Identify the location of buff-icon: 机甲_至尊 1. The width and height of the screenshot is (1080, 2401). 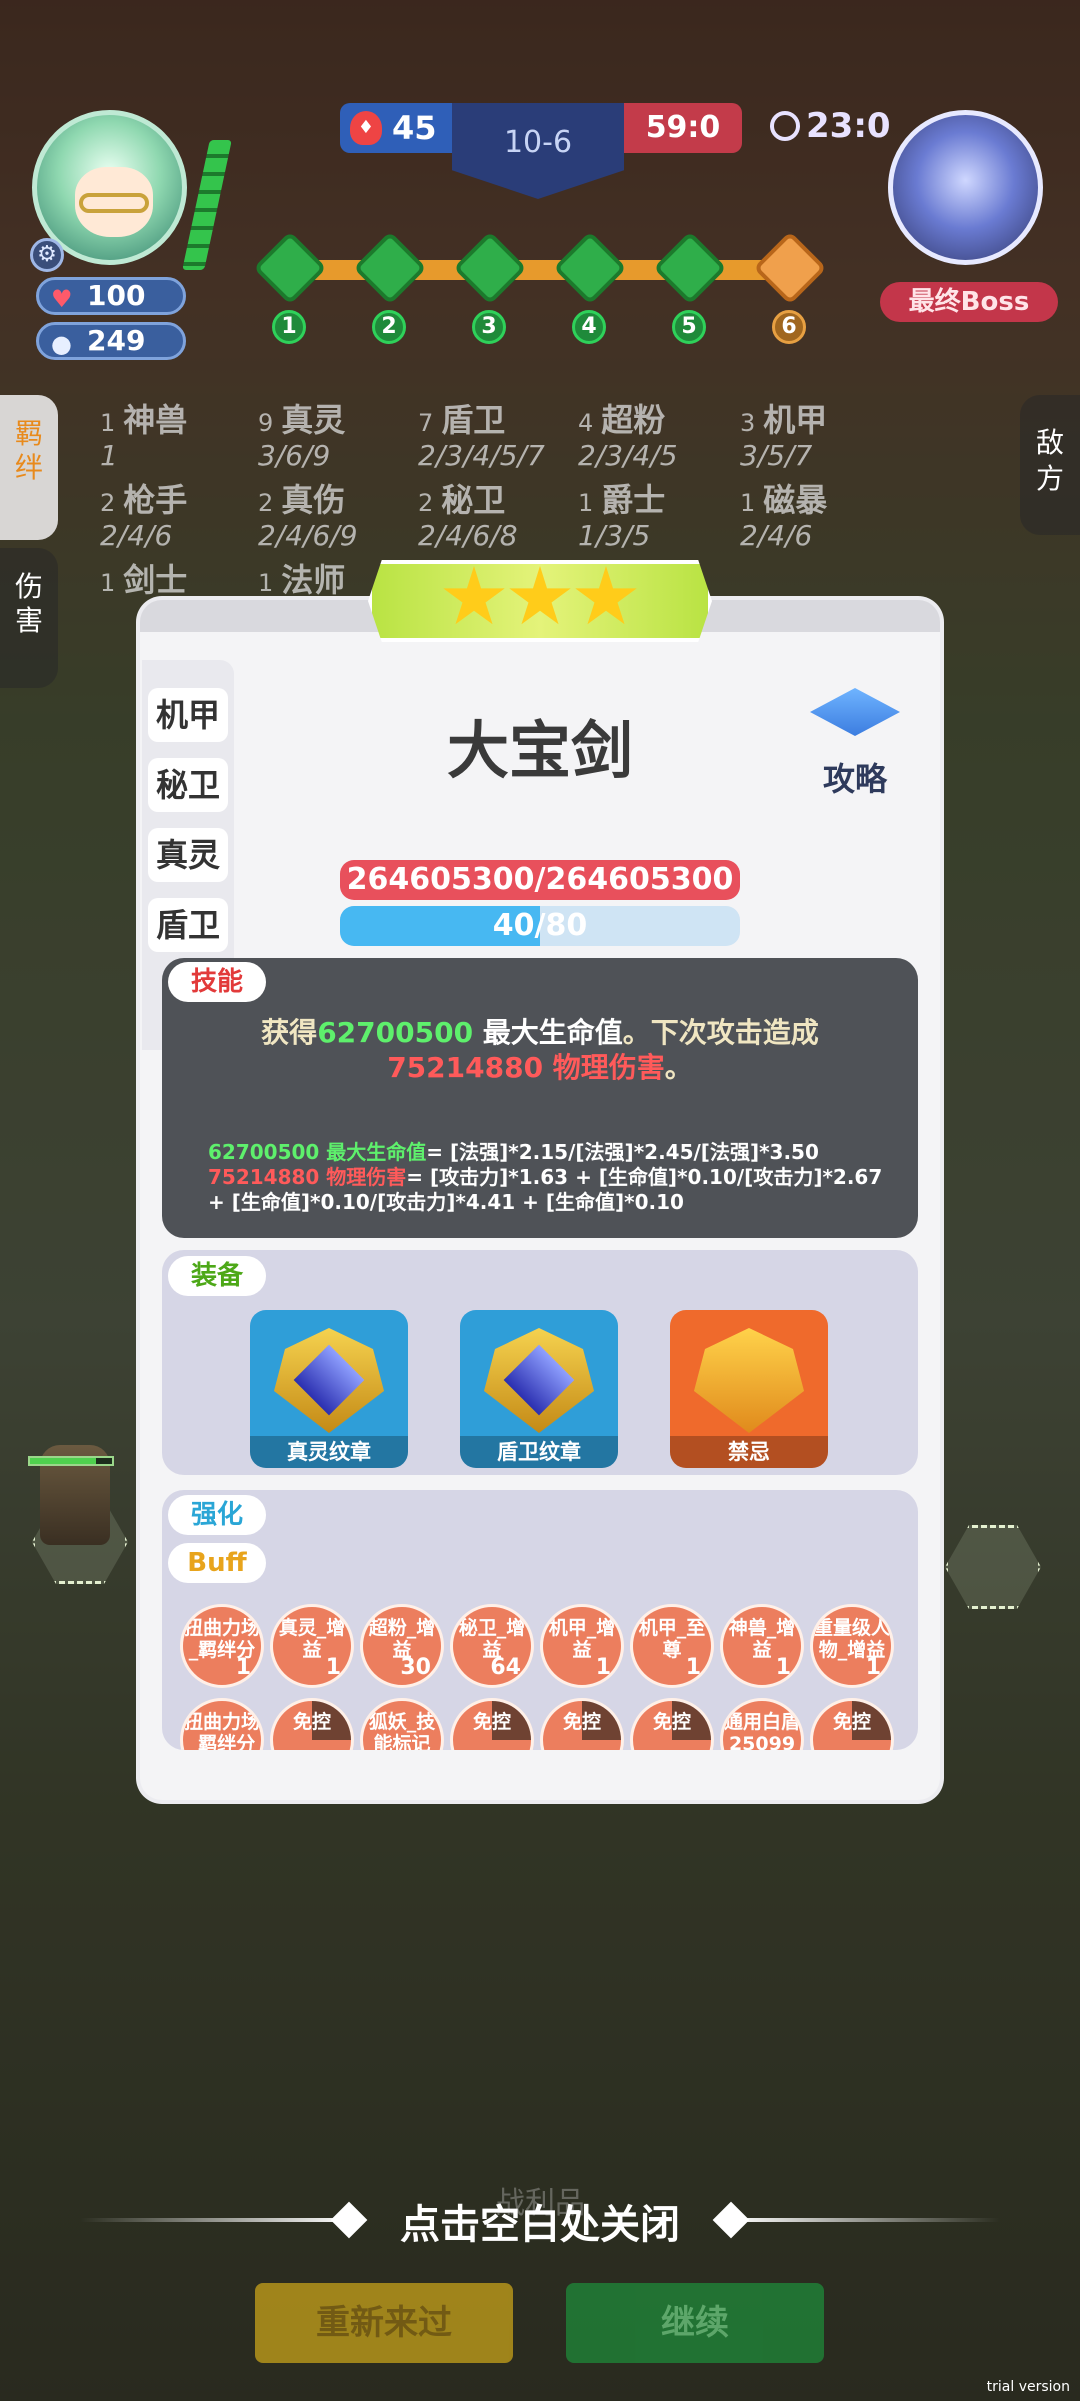
(672, 1646).